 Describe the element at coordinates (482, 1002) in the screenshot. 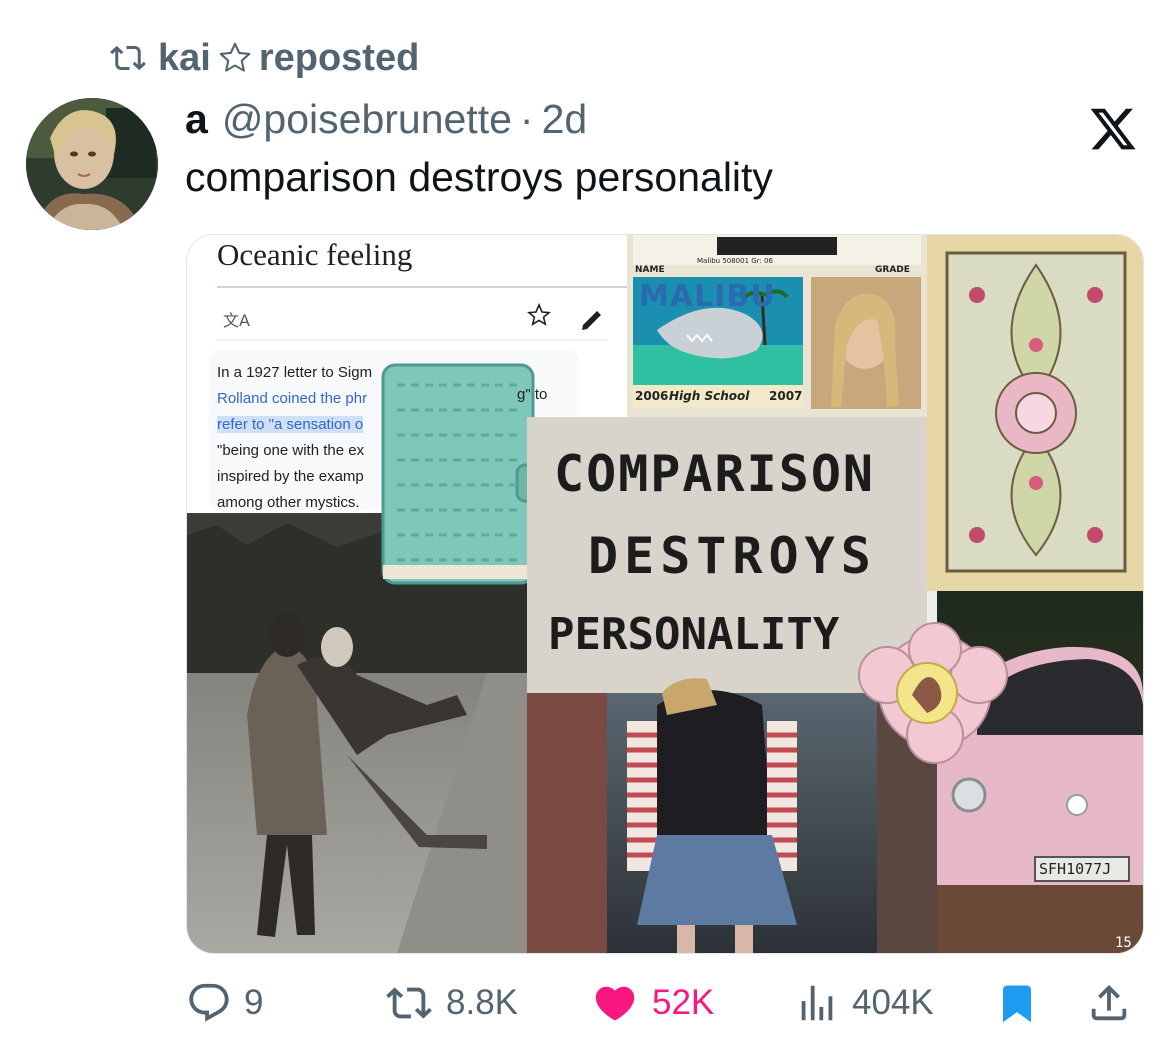

I see `repost-count: 8.8K` at that location.